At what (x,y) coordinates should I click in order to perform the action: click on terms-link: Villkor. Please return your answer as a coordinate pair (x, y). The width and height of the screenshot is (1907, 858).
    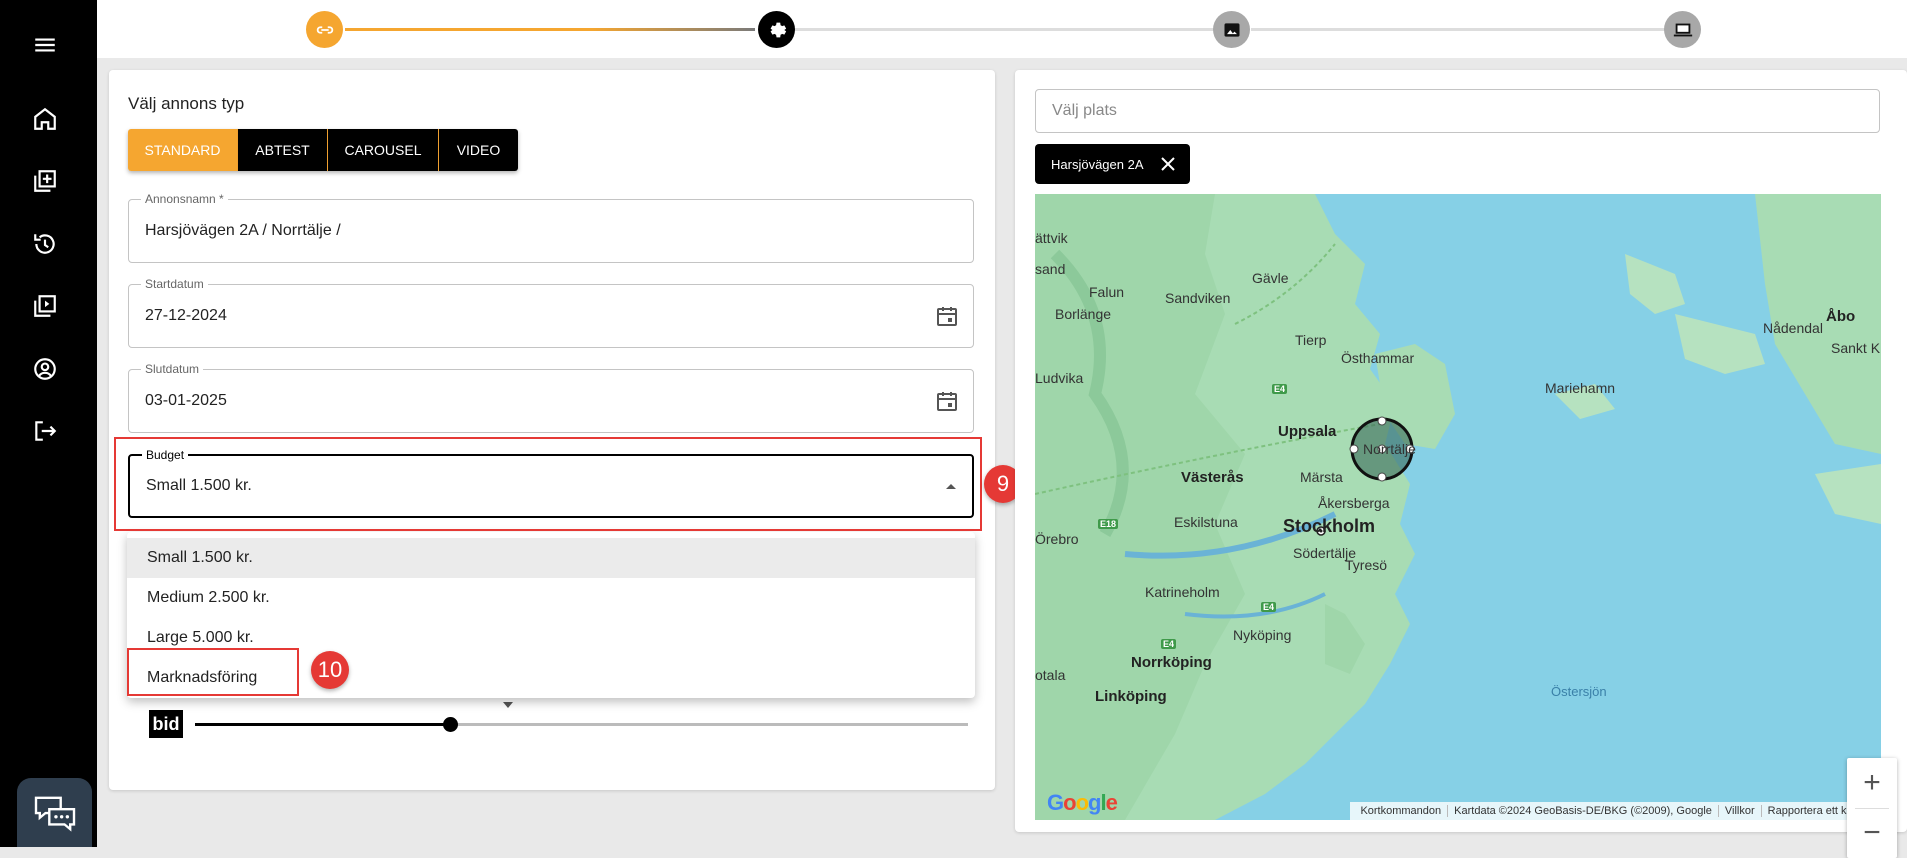
    Looking at the image, I should click on (1739, 811).